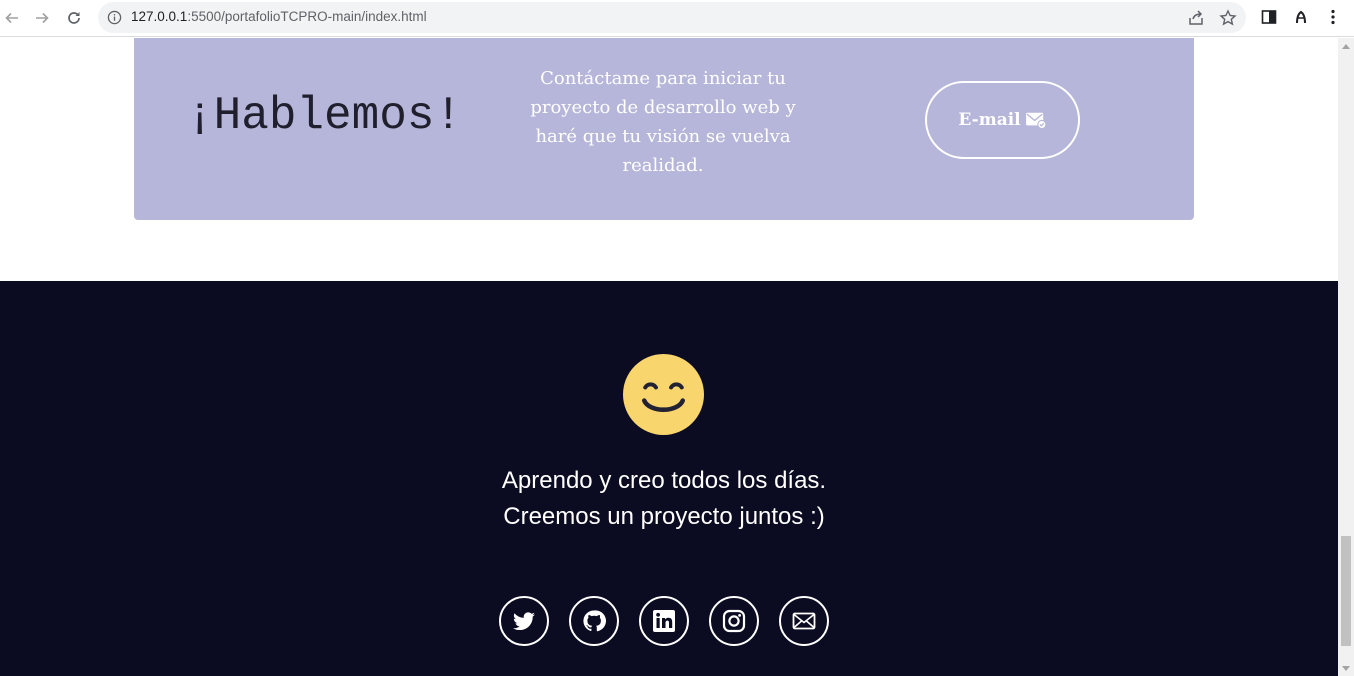  I want to click on reload-icon, so click(74, 18).